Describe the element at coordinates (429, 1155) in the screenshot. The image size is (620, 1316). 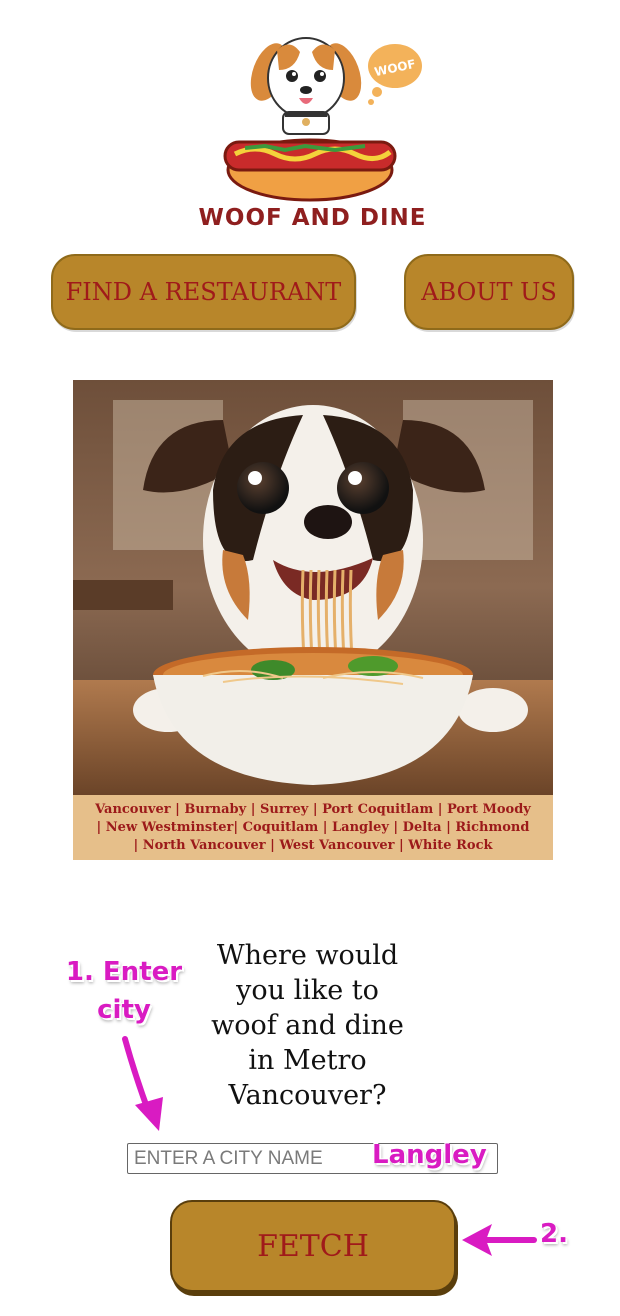
I see `typed-city-annotation: Langley` at that location.